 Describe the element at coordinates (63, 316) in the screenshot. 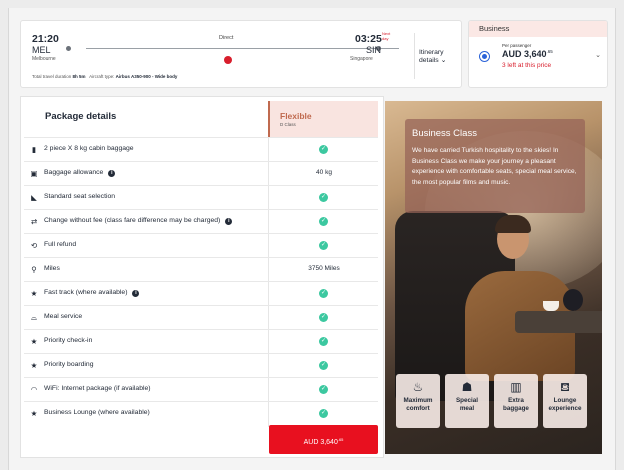

I see `row-label: Meal service` at that location.